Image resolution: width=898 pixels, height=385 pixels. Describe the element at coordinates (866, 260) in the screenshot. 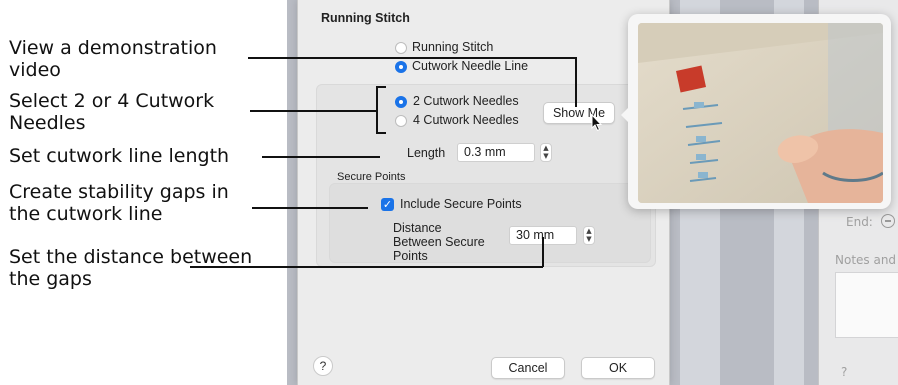

I see `notes-label: Notes and` at that location.